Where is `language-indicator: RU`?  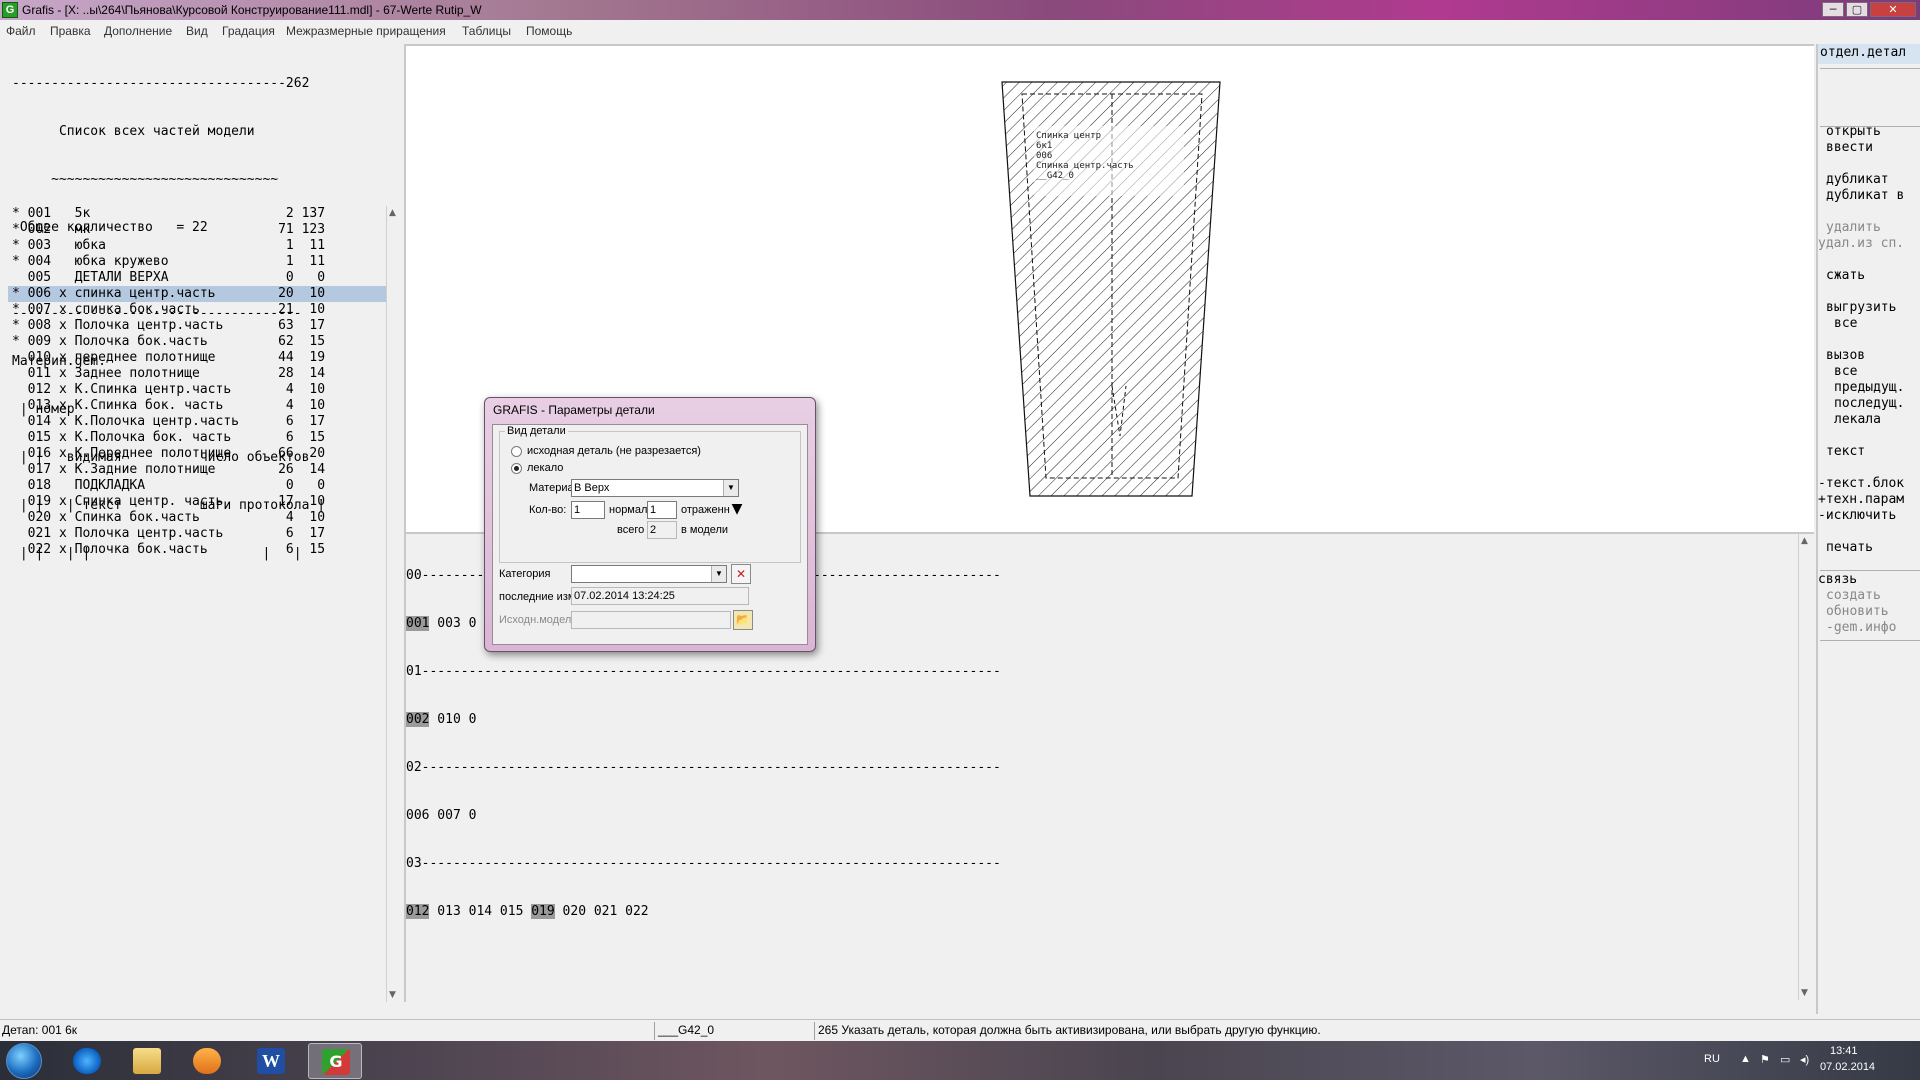
language-indicator: RU is located at coordinates (1712, 1059).